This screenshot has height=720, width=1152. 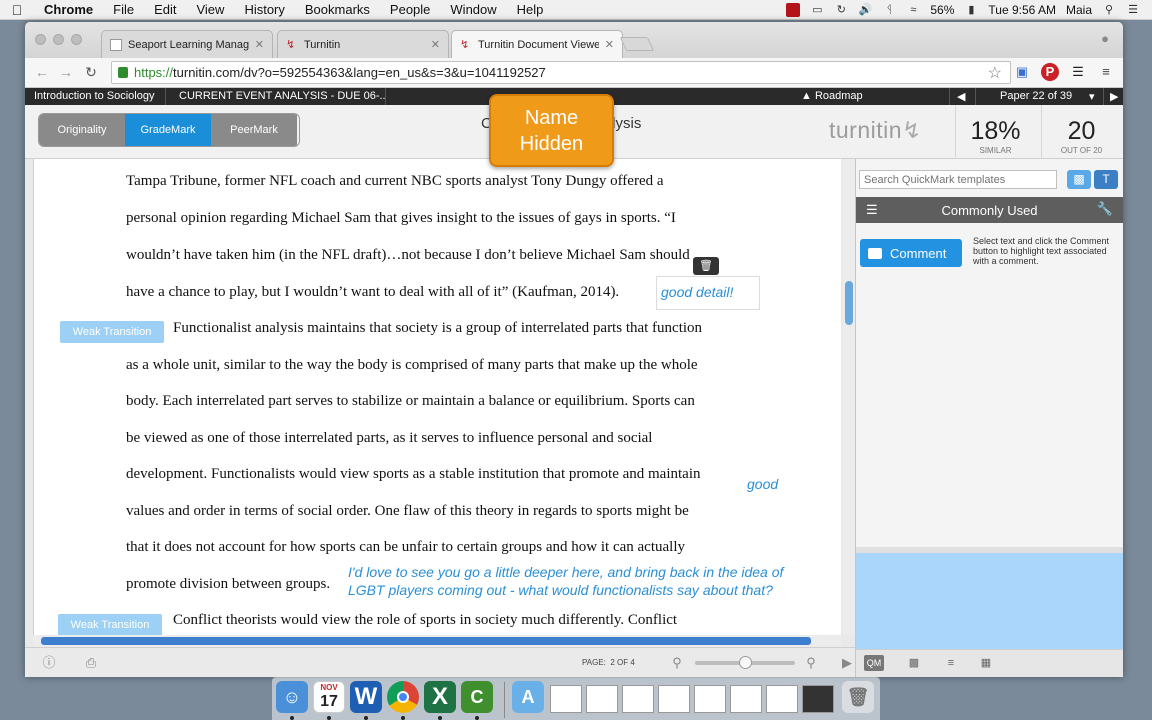 I want to click on battery-icon: ▮, so click(x=971, y=10).